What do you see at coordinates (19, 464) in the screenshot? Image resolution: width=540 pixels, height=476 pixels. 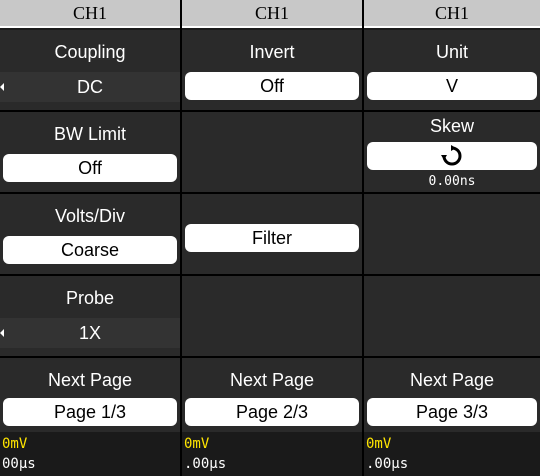 I see `status-time: 00μs` at bounding box center [19, 464].